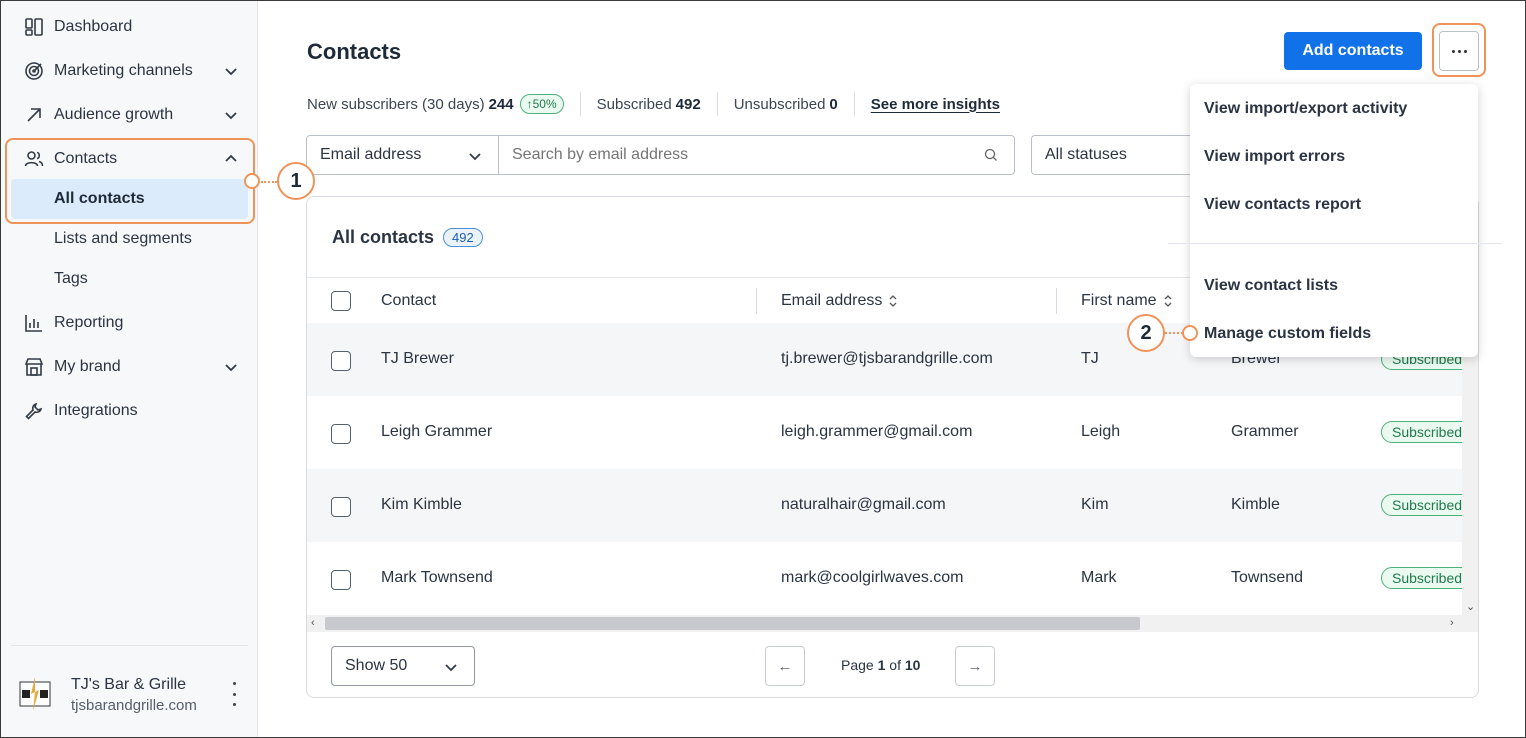  What do you see at coordinates (71, 279) in the screenshot?
I see `sidebar-subitem-tags: Tags` at bounding box center [71, 279].